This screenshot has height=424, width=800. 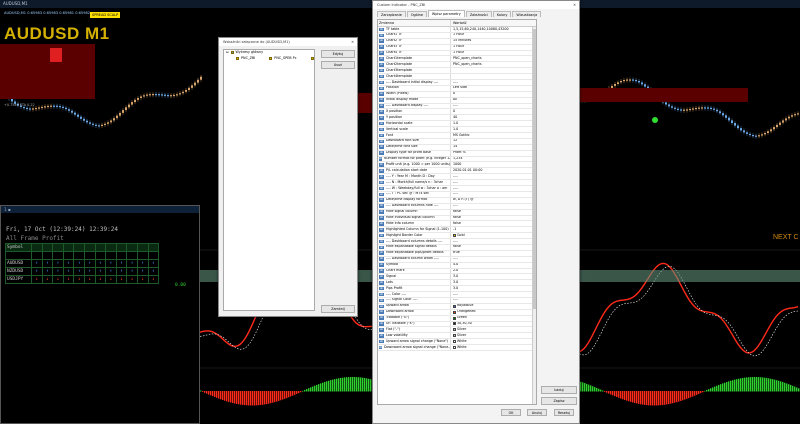 I want to click on ok-button: OK, so click(x=511, y=412).